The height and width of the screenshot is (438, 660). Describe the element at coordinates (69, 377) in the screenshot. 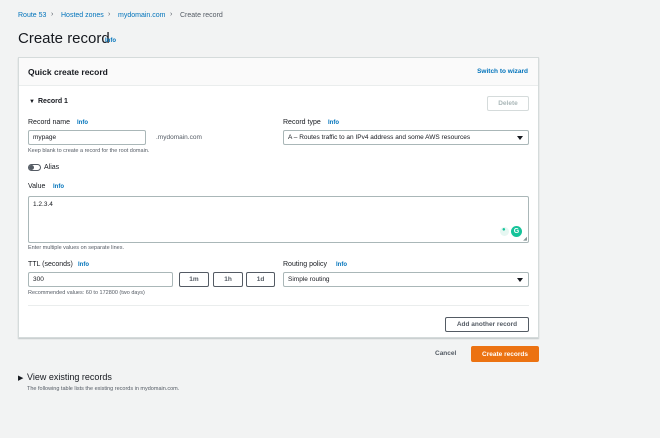

I see `view-existing-records-toggle: View existing records` at that location.